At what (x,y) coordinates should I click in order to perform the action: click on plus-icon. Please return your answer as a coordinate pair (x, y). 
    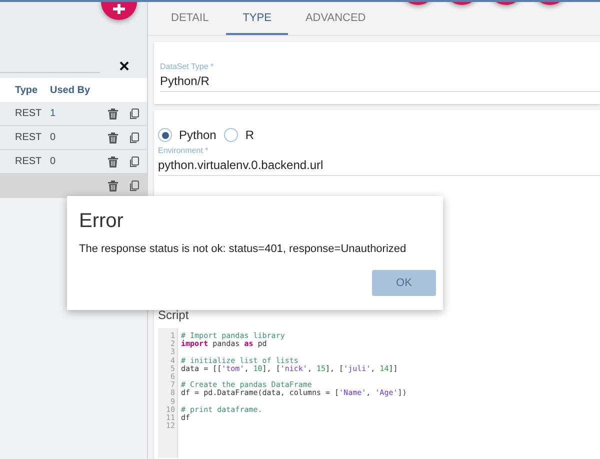
    Looking at the image, I should click on (119, 9).